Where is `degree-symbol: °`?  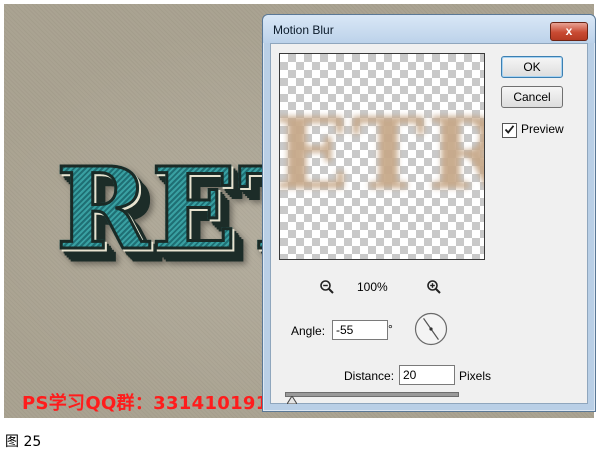
degree-symbol: ° is located at coordinates (390, 329).